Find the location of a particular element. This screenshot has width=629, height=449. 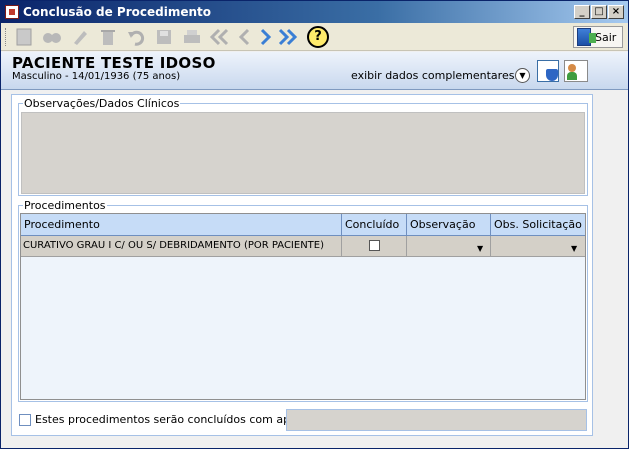

first-icon is located at coordinates (220, 37).